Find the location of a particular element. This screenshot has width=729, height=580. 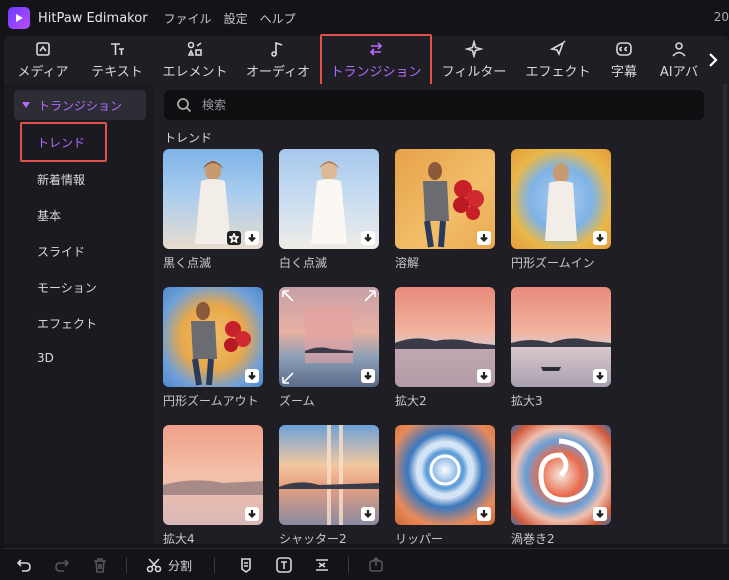

title-bar: HitPaw Edimakor ファイル 設定 ヘルプ 20 is located at coordinates (364, 18).